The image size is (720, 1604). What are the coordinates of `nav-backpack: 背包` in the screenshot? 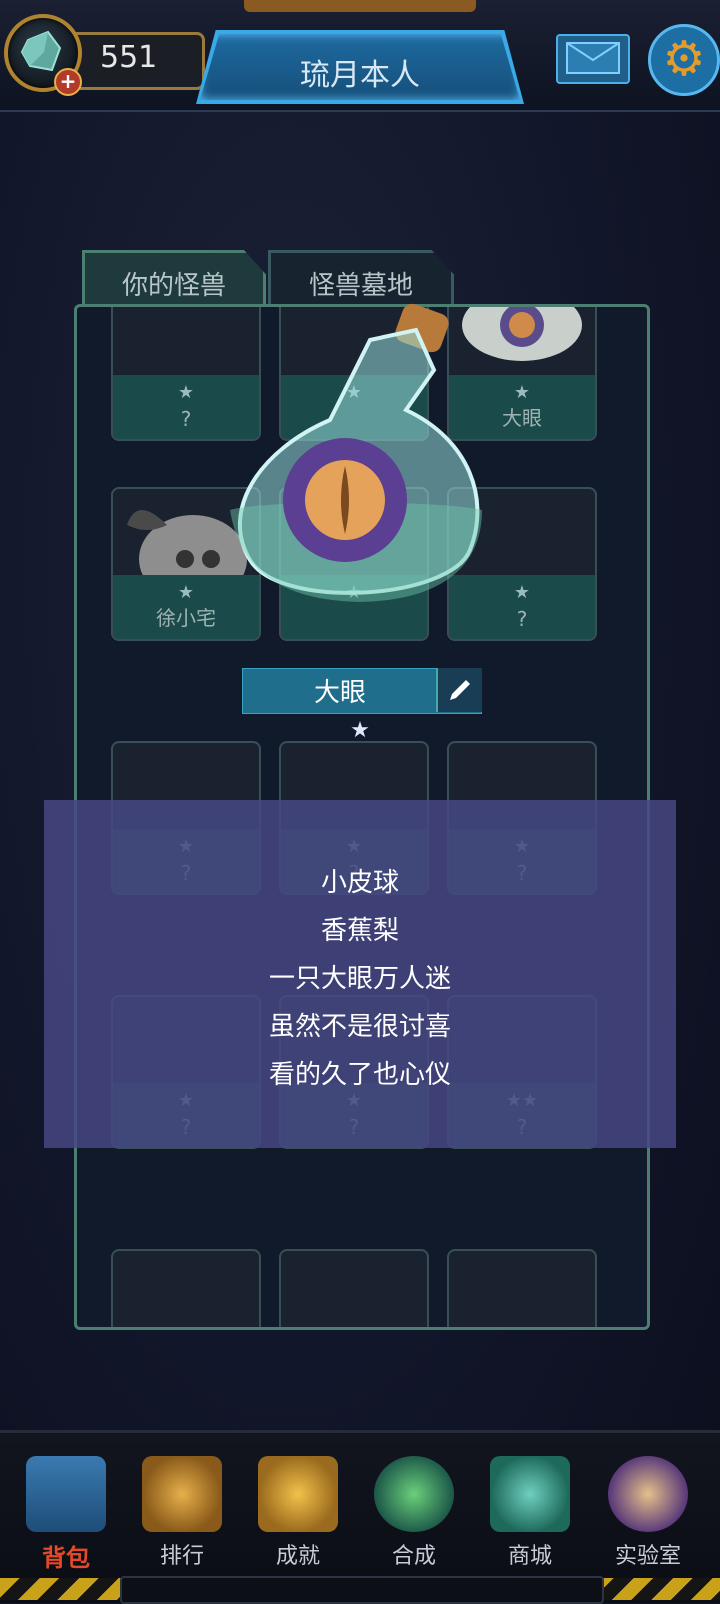 It's located at (66, 1518).